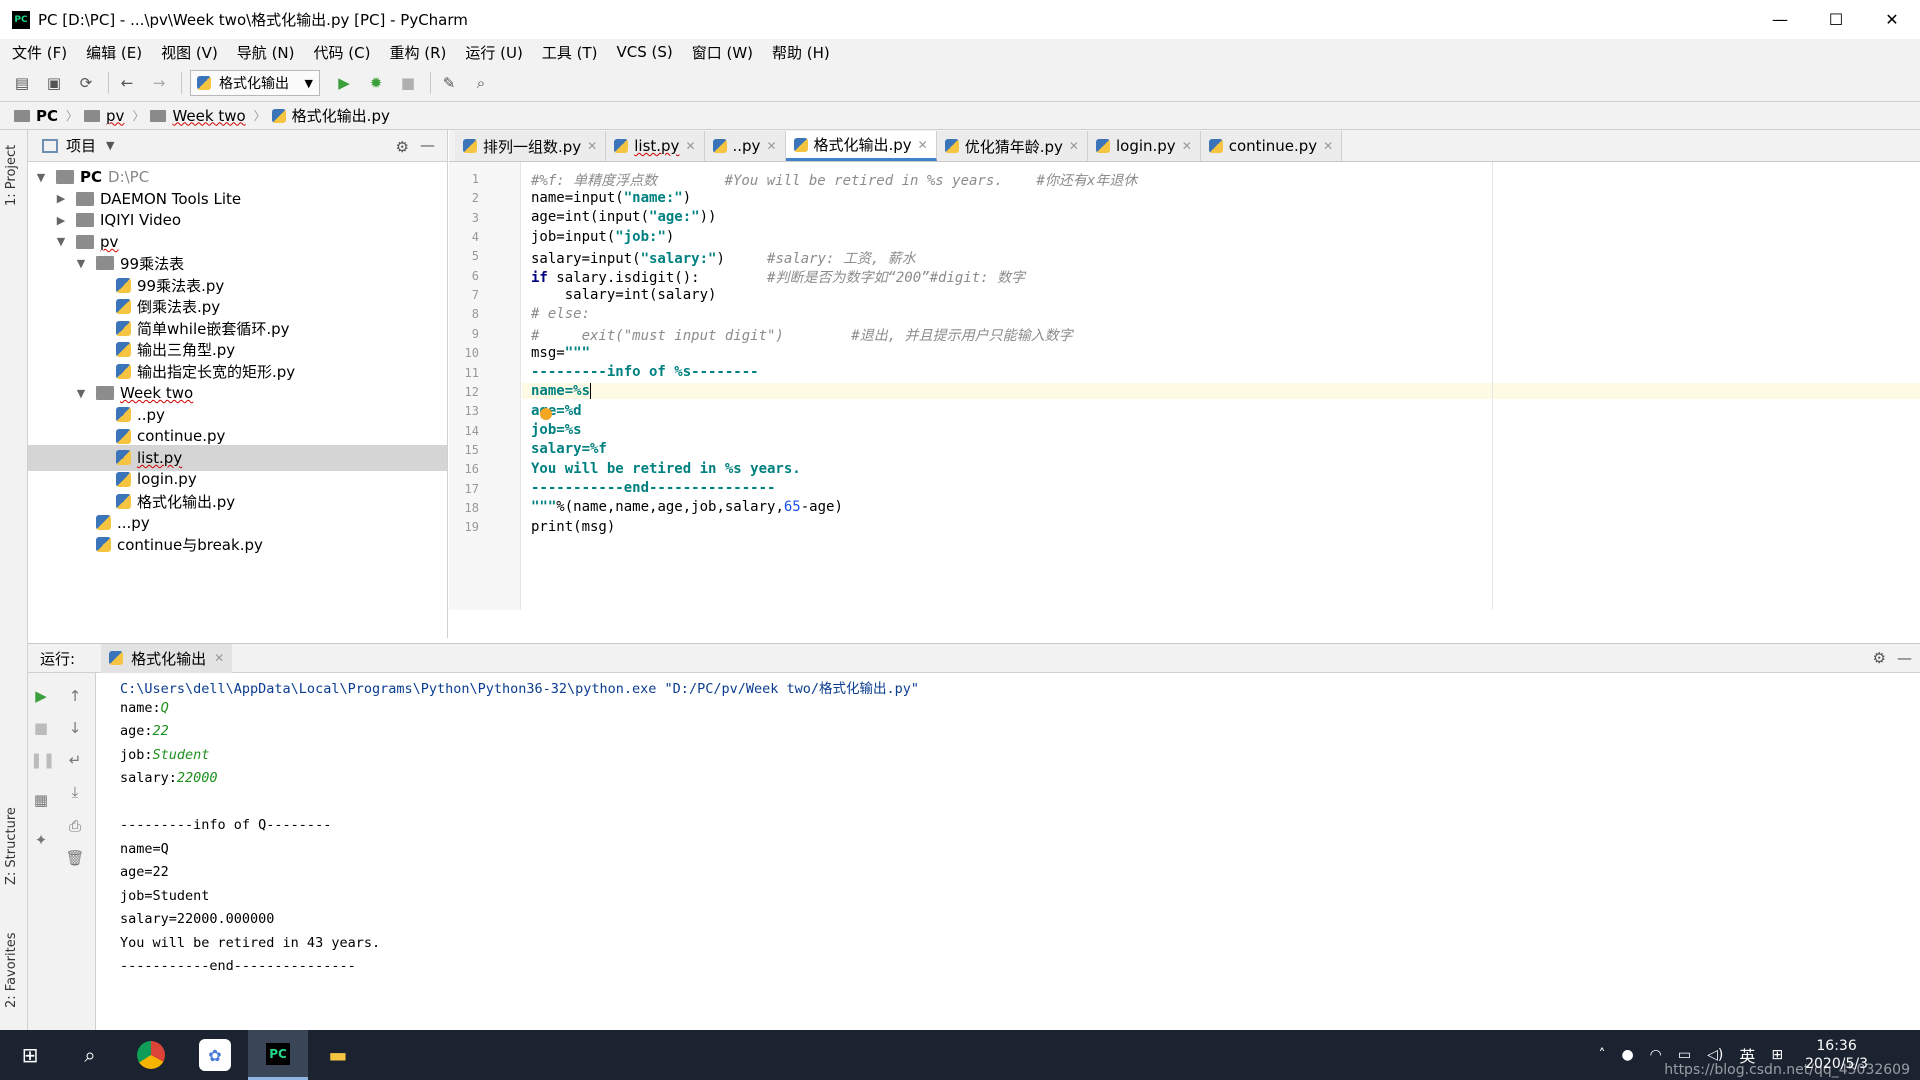  What do you see at coordinates (655, 146) in the screenshot?
I see `editor-tab: list.py ✕` at bounding box center [655, 146].